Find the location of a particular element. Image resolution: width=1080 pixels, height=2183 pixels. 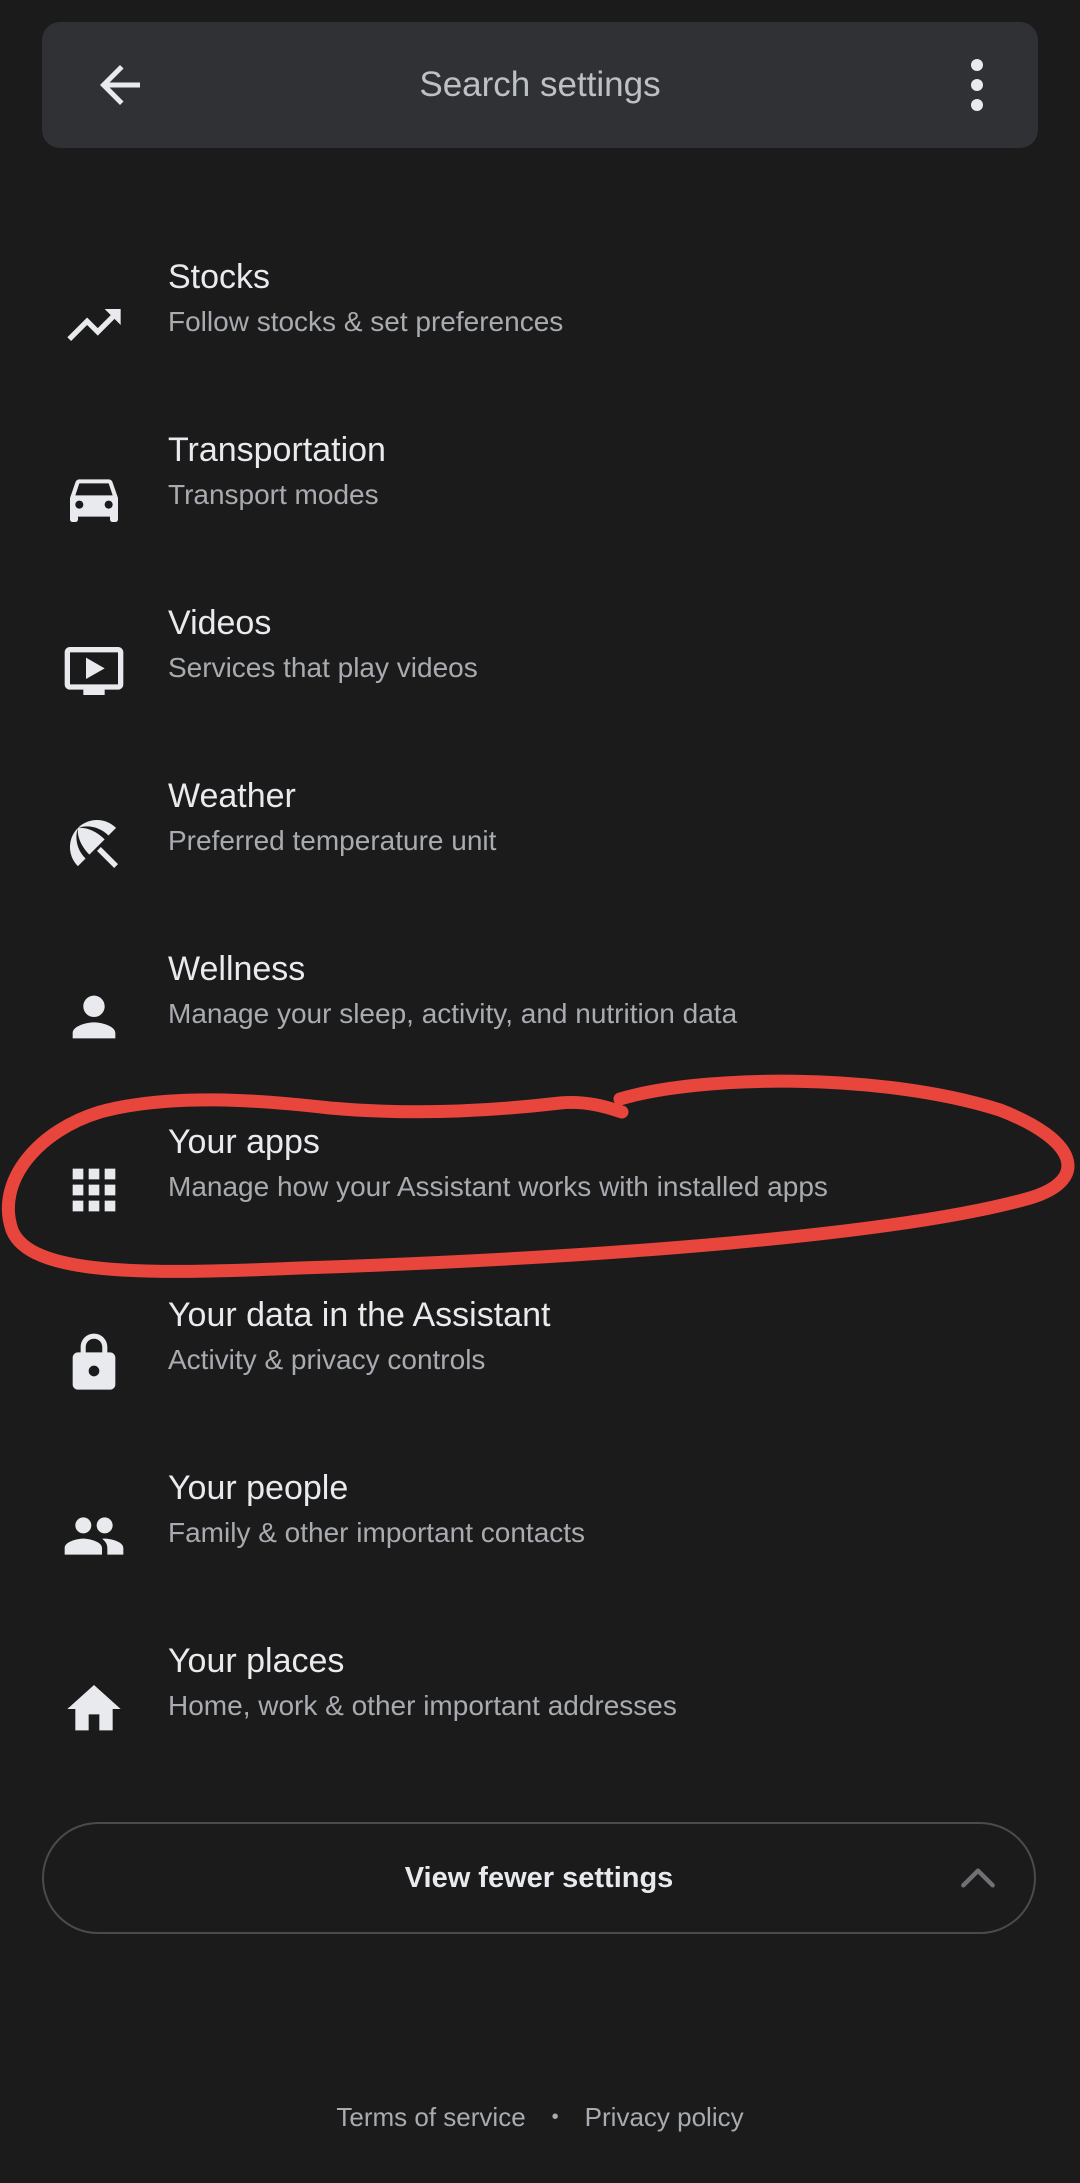

car-icon is located at coordinates (94, 500).